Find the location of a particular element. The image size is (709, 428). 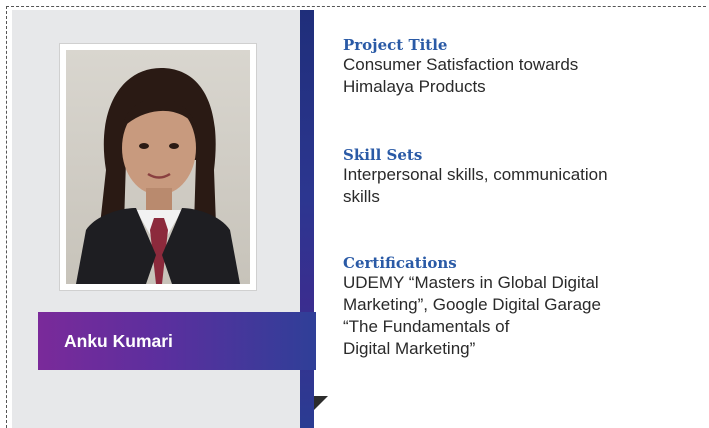

section-line: “The Fundamentals of is located at coordinates (426, 326).